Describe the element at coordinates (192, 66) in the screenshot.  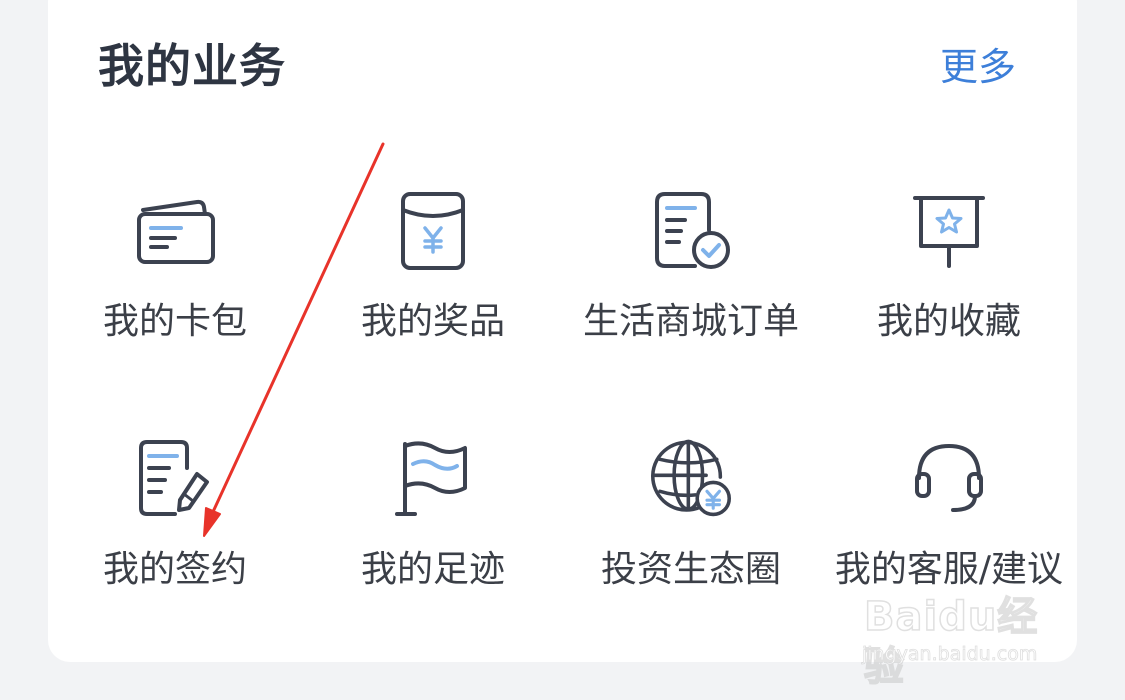
I see `section-title: 我的业务` at that location.